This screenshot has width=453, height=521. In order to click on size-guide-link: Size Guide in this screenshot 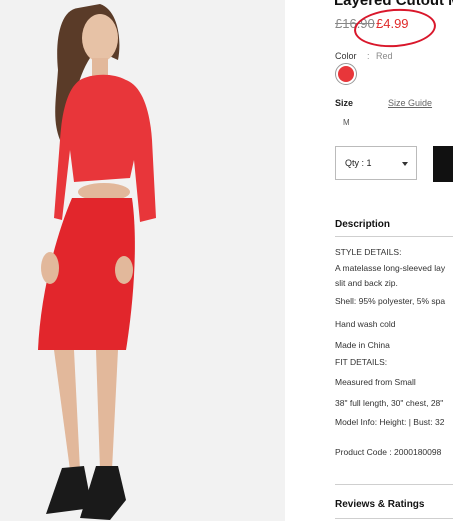, I will do `click(410, 103)`.